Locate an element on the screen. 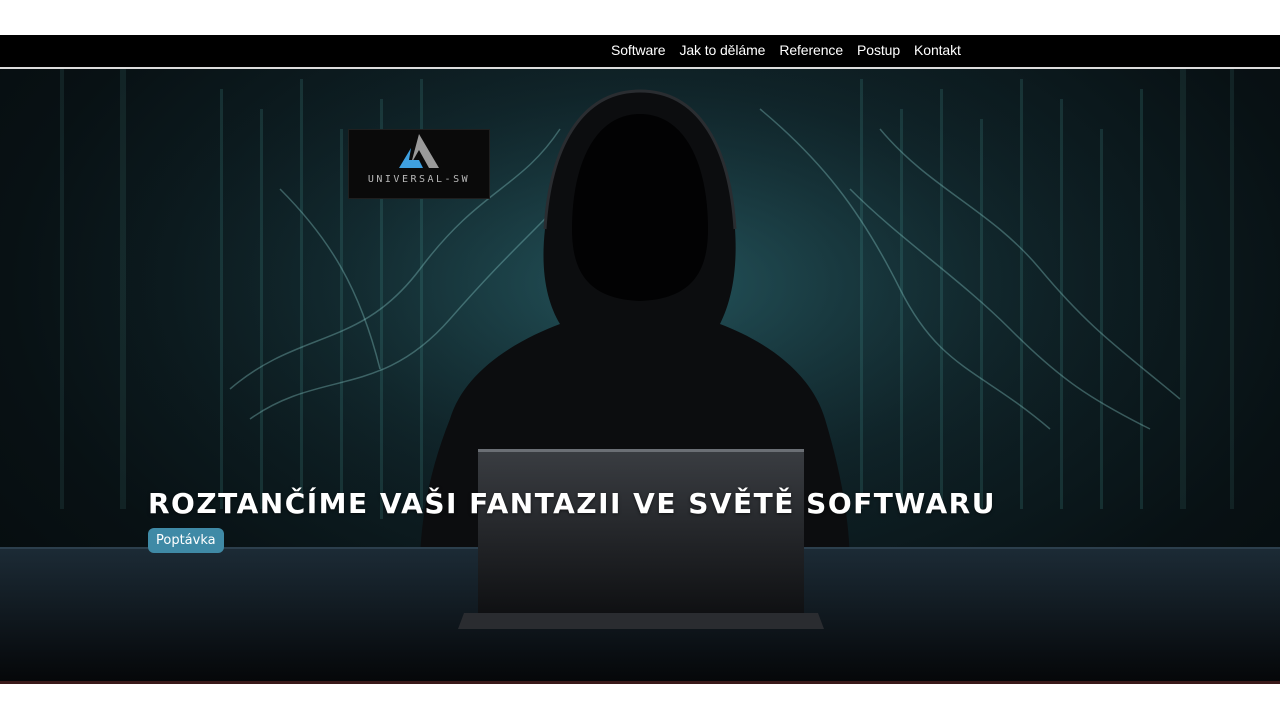 The width and height of the screenshot is (1280, 720). poptavka-button: Poptávka is located at coordinates (186, 540).